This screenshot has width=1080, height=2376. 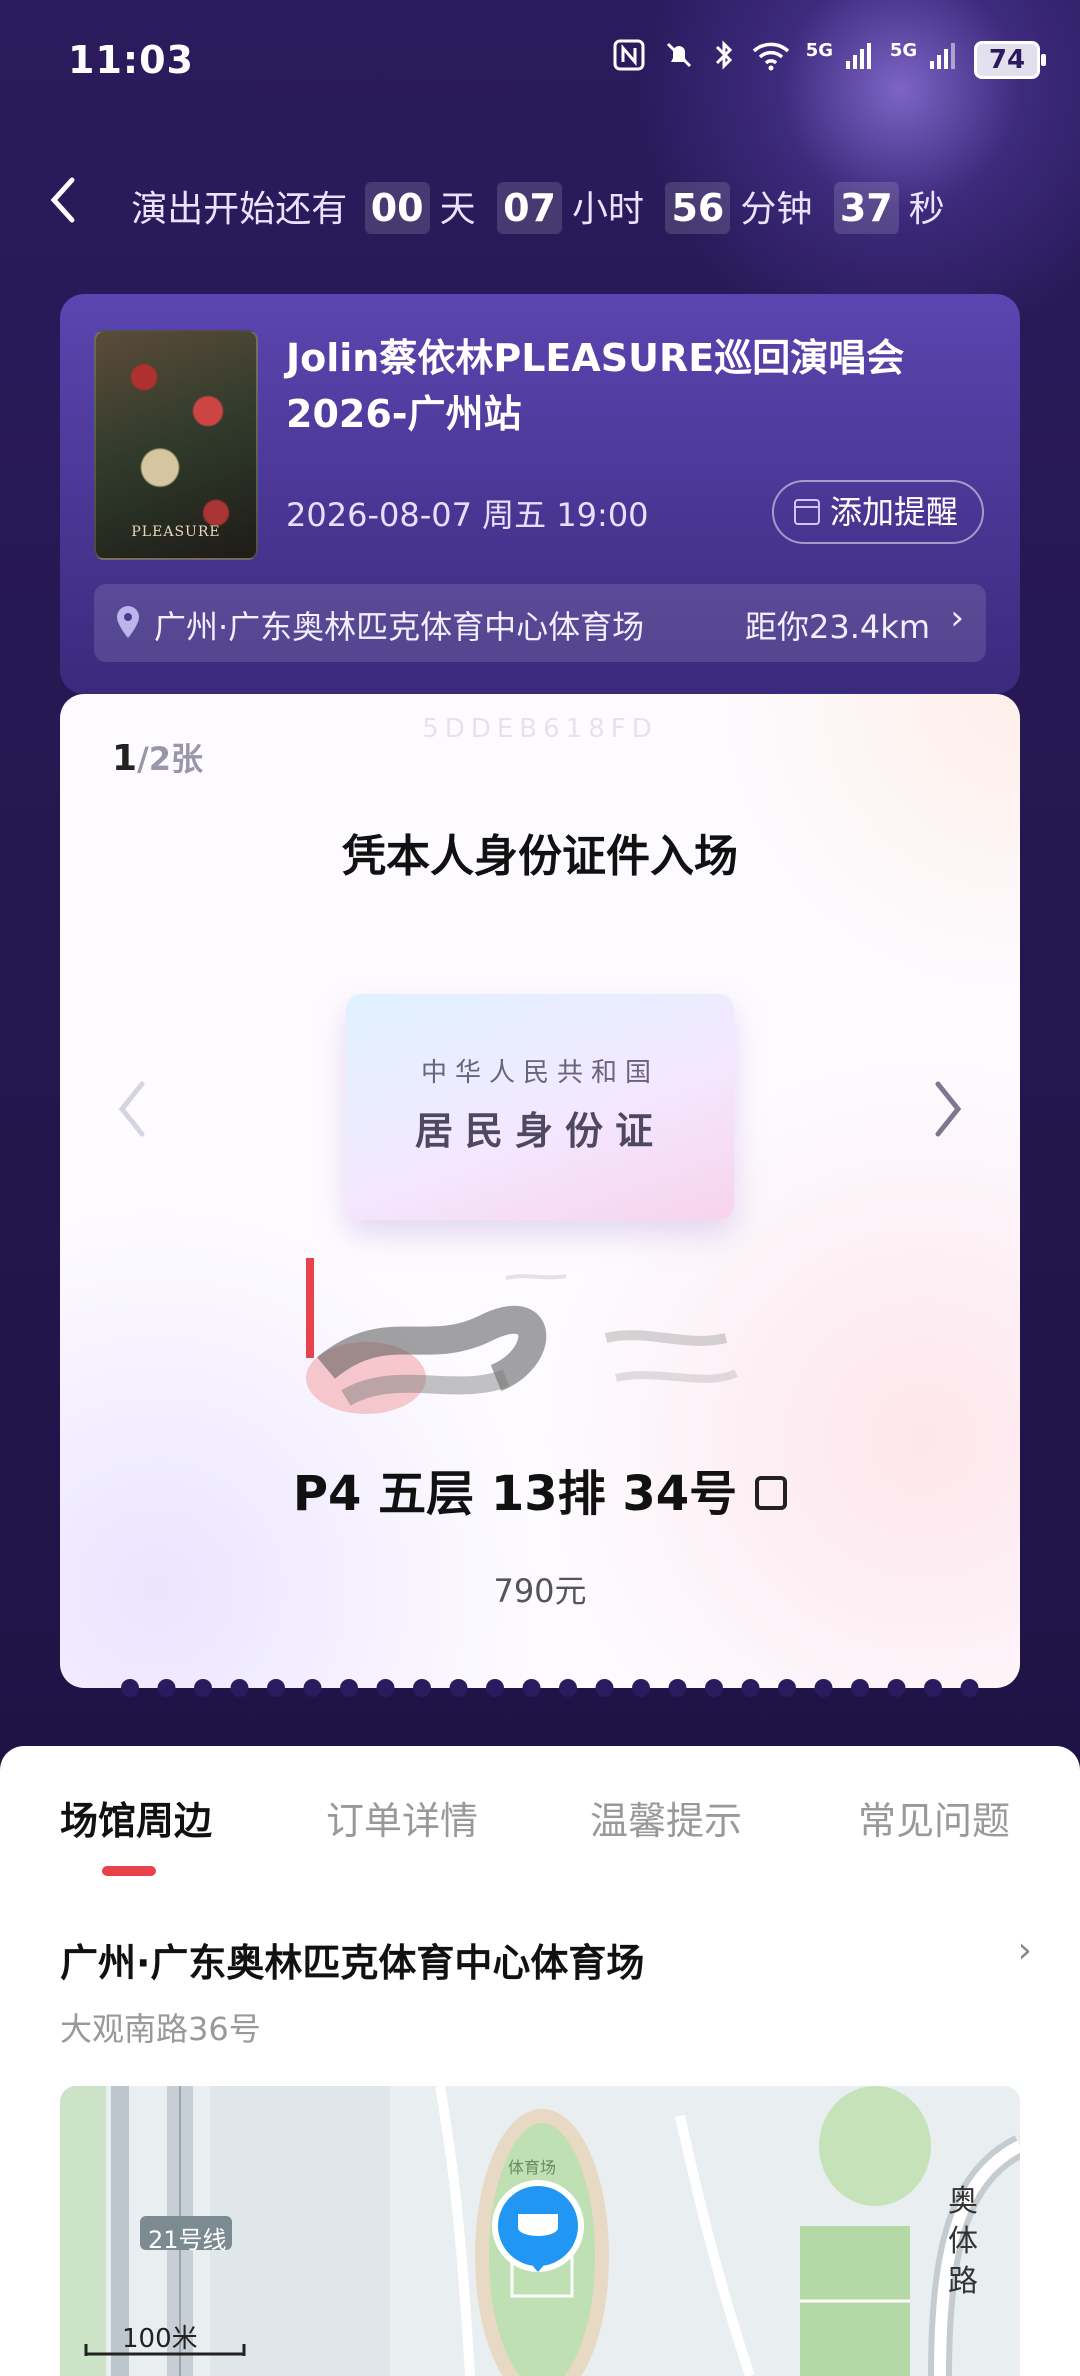 What do you see at coordinates (837, 627) in the screenshot?
I see `venue-distance: 距你23.4km` at bounding box center [837, 627].